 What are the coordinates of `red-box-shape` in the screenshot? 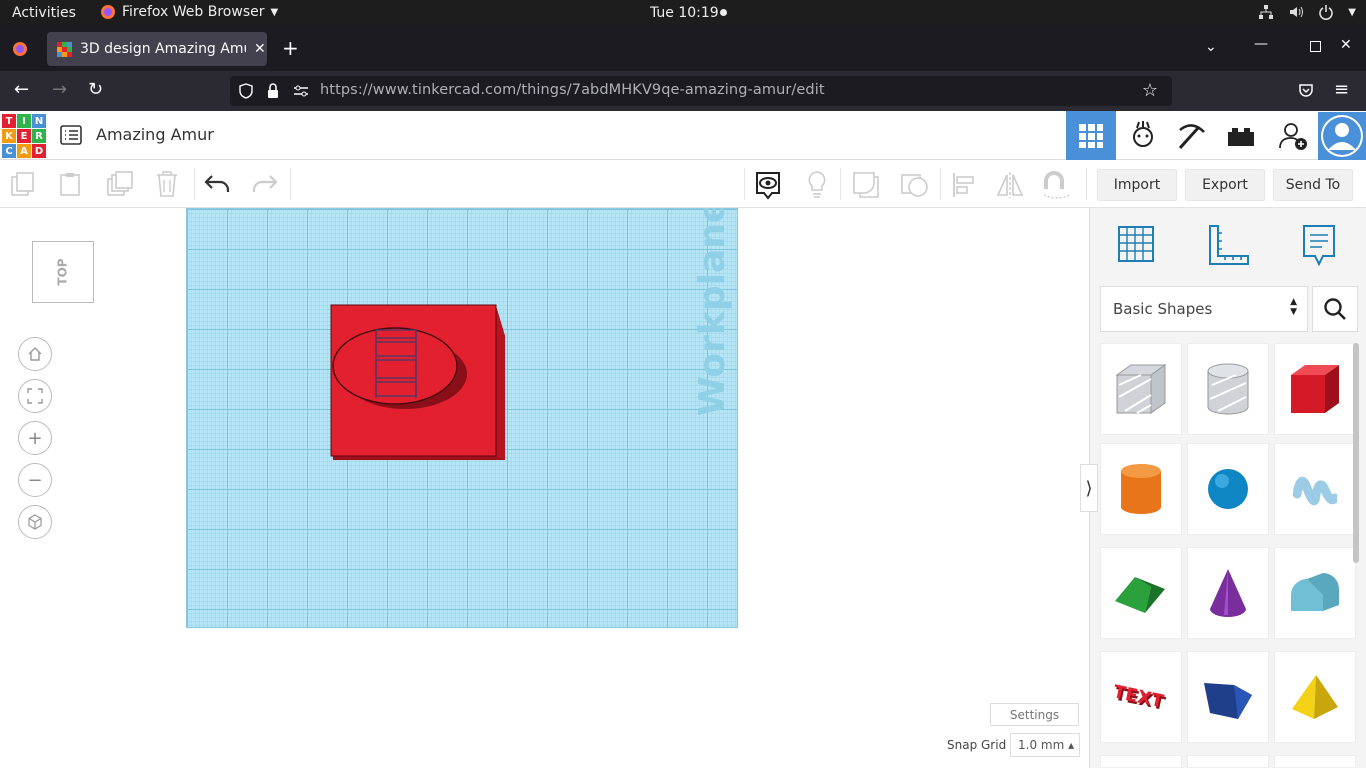 It's located at (419, 383).